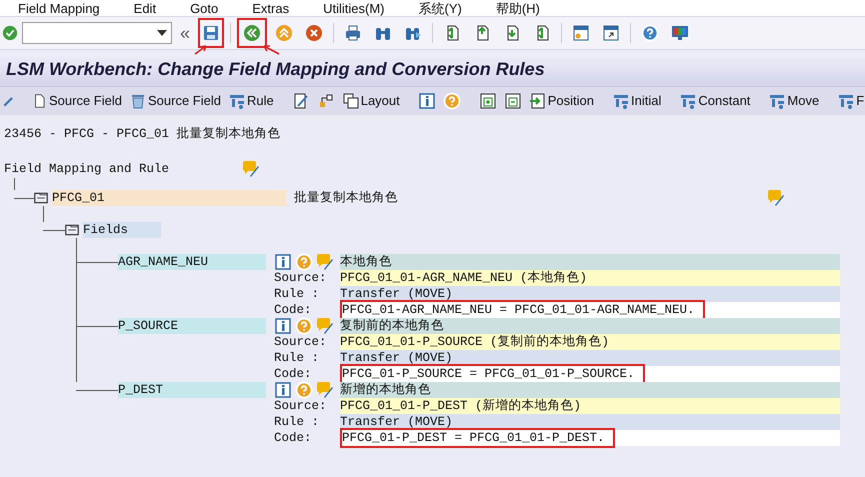 The width and height of the screenshot is (865, 477). I want to click on toolbar-button: Position, so click(561, 101).